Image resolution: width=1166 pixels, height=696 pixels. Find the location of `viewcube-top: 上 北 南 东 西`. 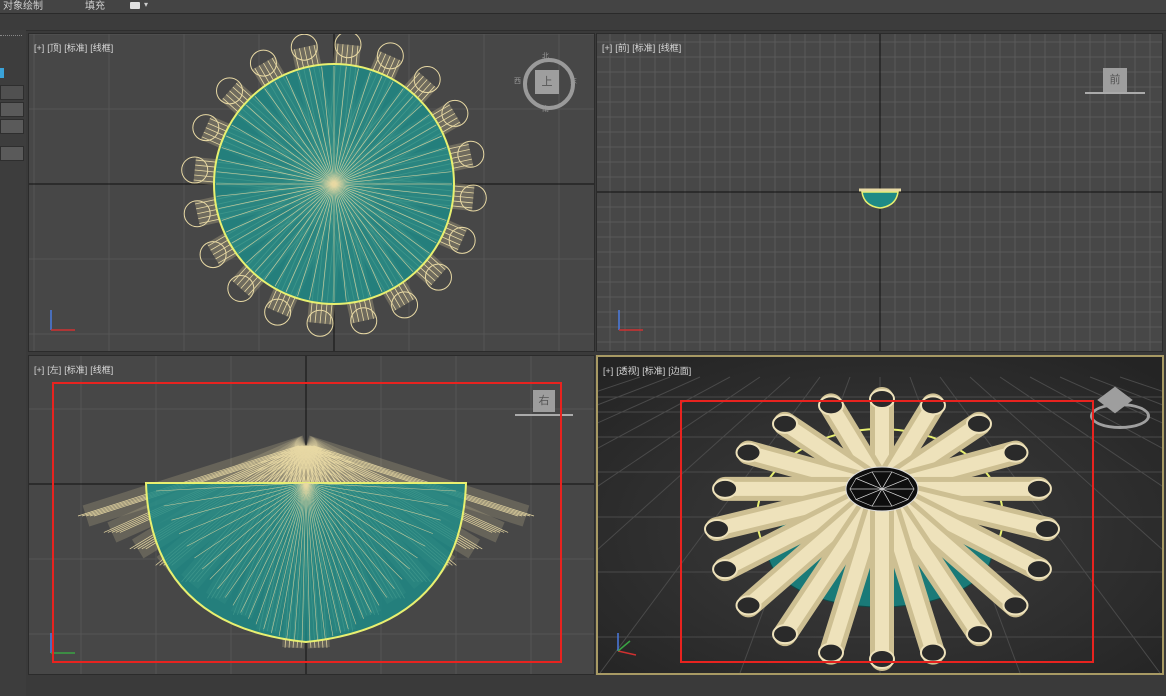

viewcube-top: 上 北 南 东 西 is located at coordinates (545, 83).